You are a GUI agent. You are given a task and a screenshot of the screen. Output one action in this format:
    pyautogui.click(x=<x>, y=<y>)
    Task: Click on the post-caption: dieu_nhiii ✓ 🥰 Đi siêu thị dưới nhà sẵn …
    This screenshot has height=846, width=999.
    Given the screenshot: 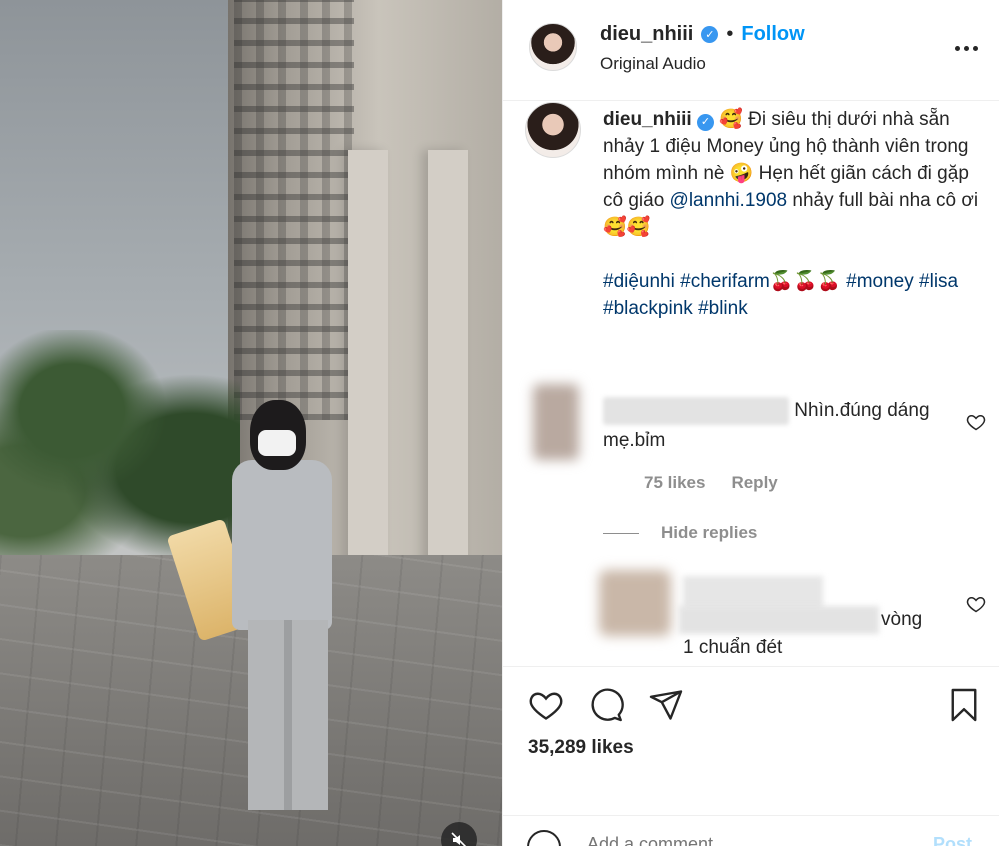 What is the action you would take?
    pyautogui.click(x=795, y=214)
    